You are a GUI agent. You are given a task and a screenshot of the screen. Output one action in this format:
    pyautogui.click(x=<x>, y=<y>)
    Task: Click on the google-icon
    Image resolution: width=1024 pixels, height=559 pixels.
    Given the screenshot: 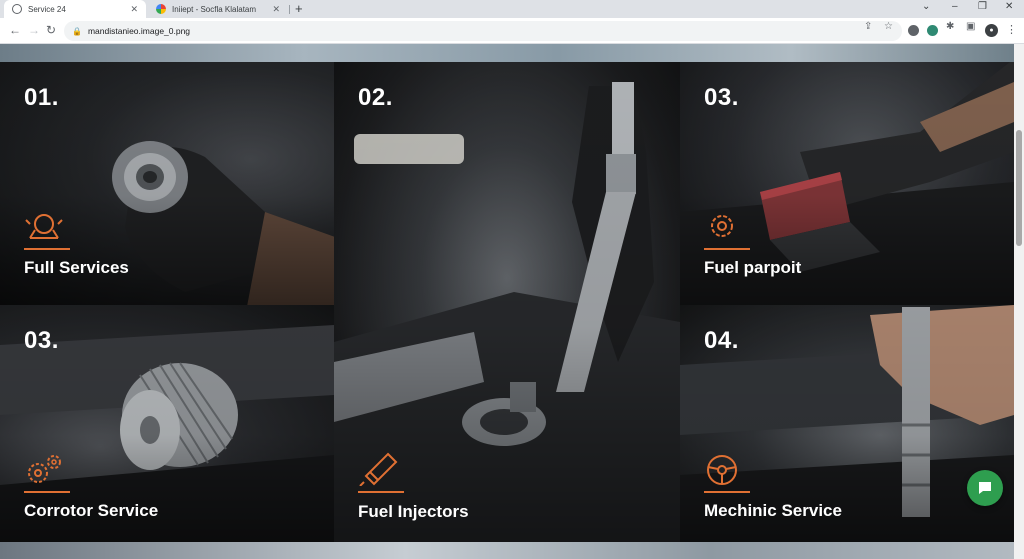 What is the action you would take?
    pyautogui.click(x=161, y=9)
    